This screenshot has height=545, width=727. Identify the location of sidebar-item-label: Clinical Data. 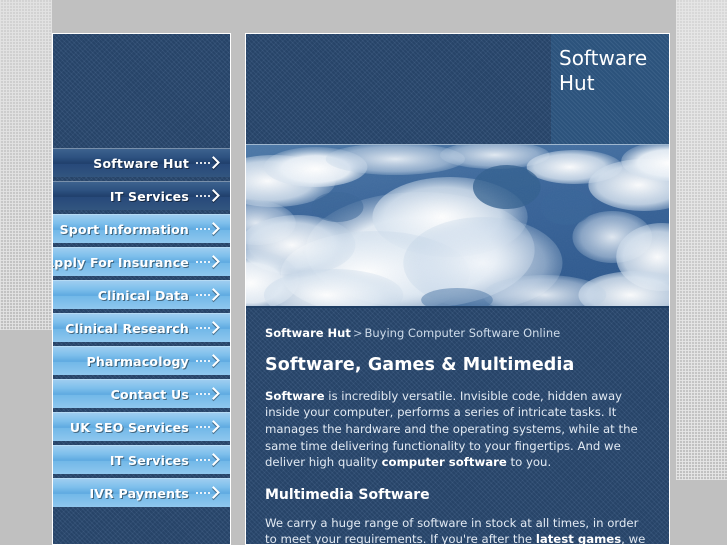
(143, 295).